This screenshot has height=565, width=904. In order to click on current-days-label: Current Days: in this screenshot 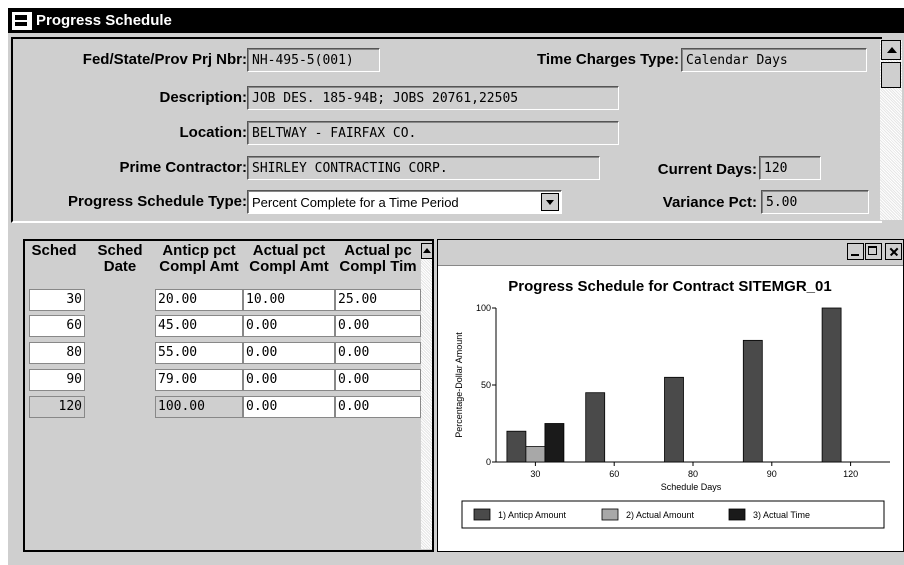, I will do `click(707, 169)`.